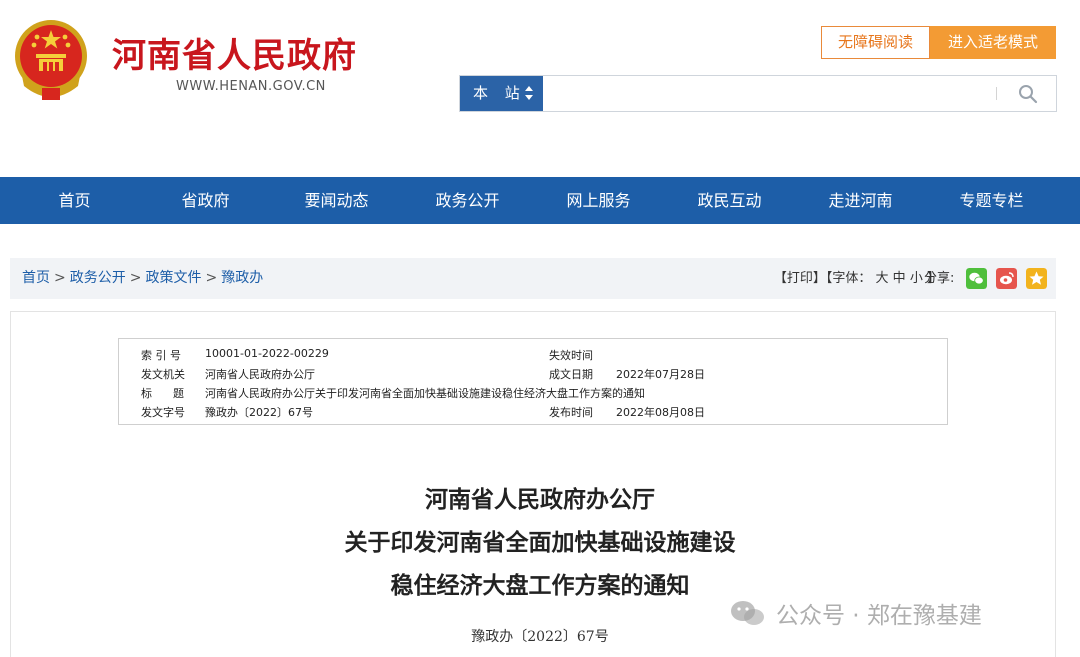 The width and height of the screenshot is (1080, 657). Describe the element at coordinates (242, 278) in the screenshot. I see `breadcrumb-yuzhengban: 豫政办` at that location.